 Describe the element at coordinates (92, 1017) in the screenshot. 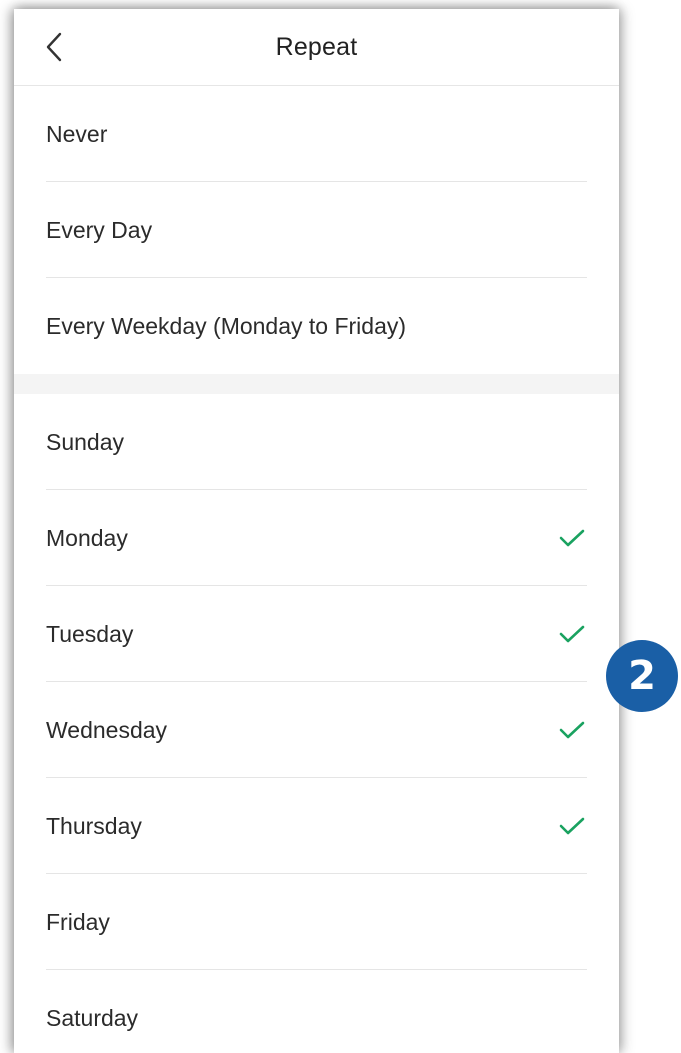

I see `day-label: Saturday` at that location.